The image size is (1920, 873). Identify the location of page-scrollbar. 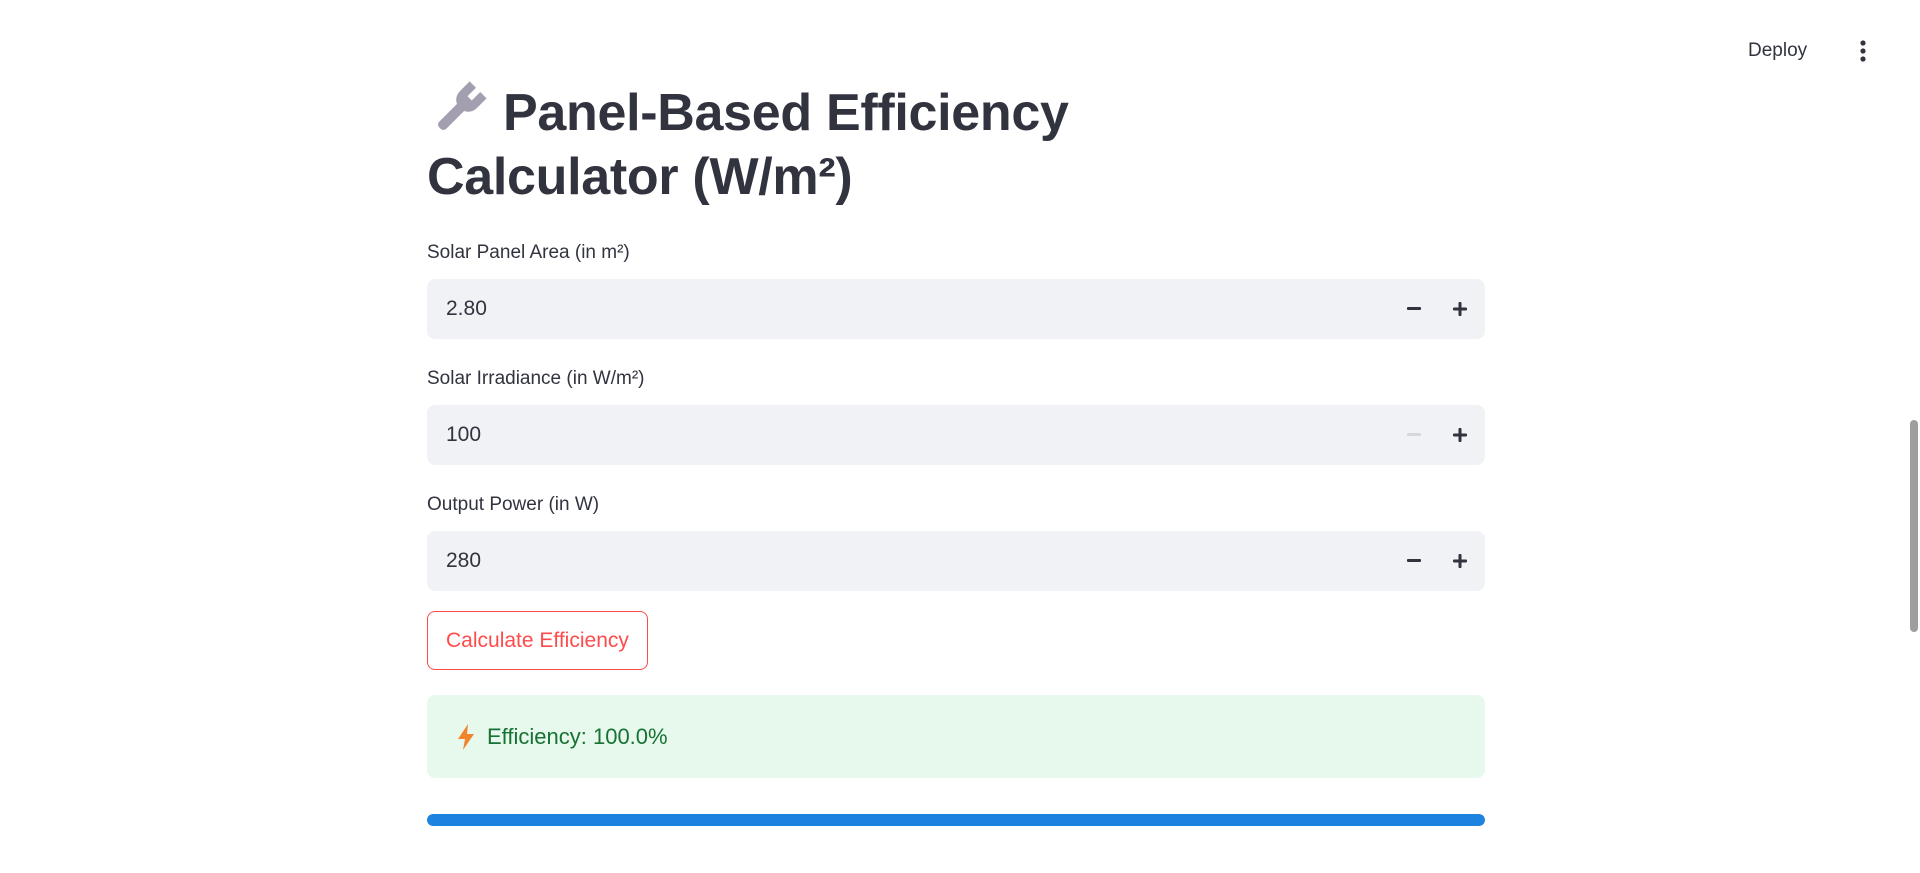
(1914, 436).